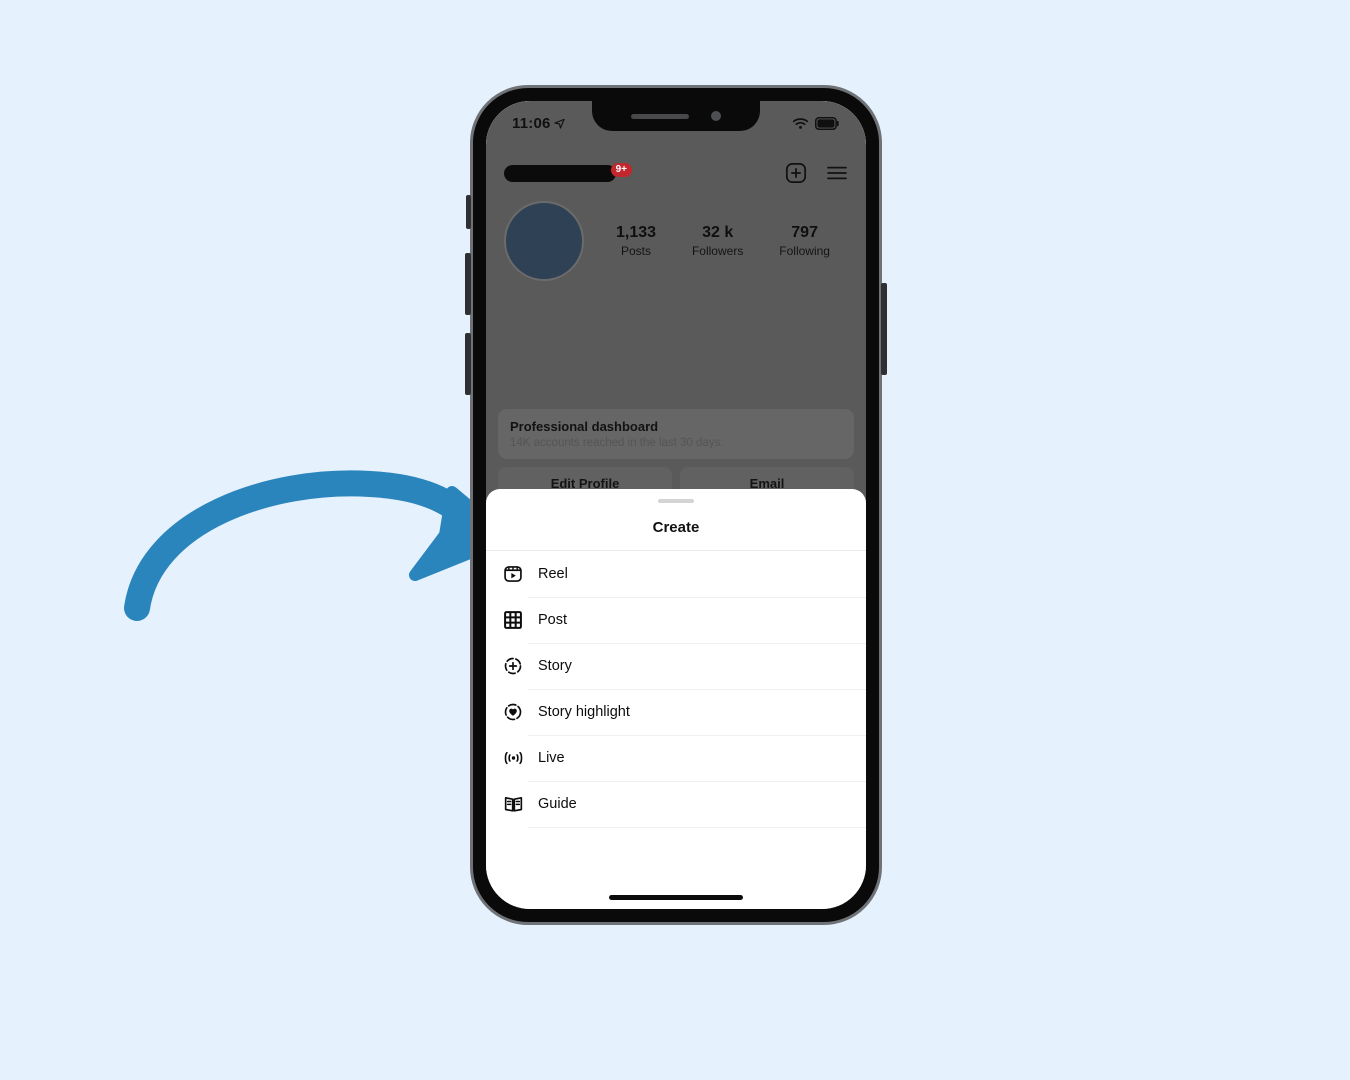  What do you see at coordinates (697, 804) in the screenshot?
I see `menu-item-label: Guide` at bounding box center [697, 804].